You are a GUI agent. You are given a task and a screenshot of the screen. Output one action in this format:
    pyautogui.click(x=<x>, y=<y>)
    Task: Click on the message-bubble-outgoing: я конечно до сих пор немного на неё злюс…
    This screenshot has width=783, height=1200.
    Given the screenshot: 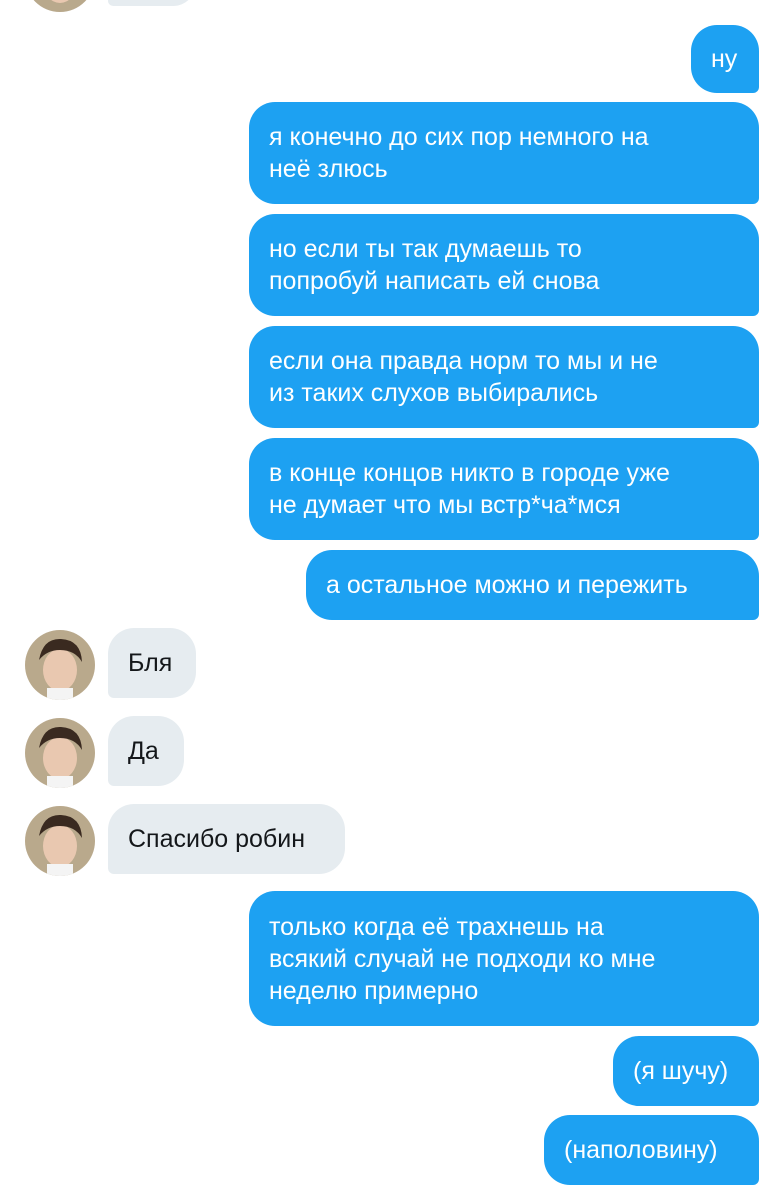 What is the action you would take?
    pyautogui.click(x=504, y=153)
    